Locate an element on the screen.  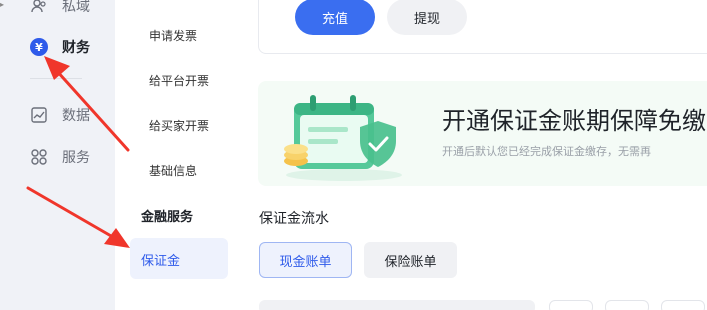
rail-item-label: 数据 is located at coordinates (76, 116).